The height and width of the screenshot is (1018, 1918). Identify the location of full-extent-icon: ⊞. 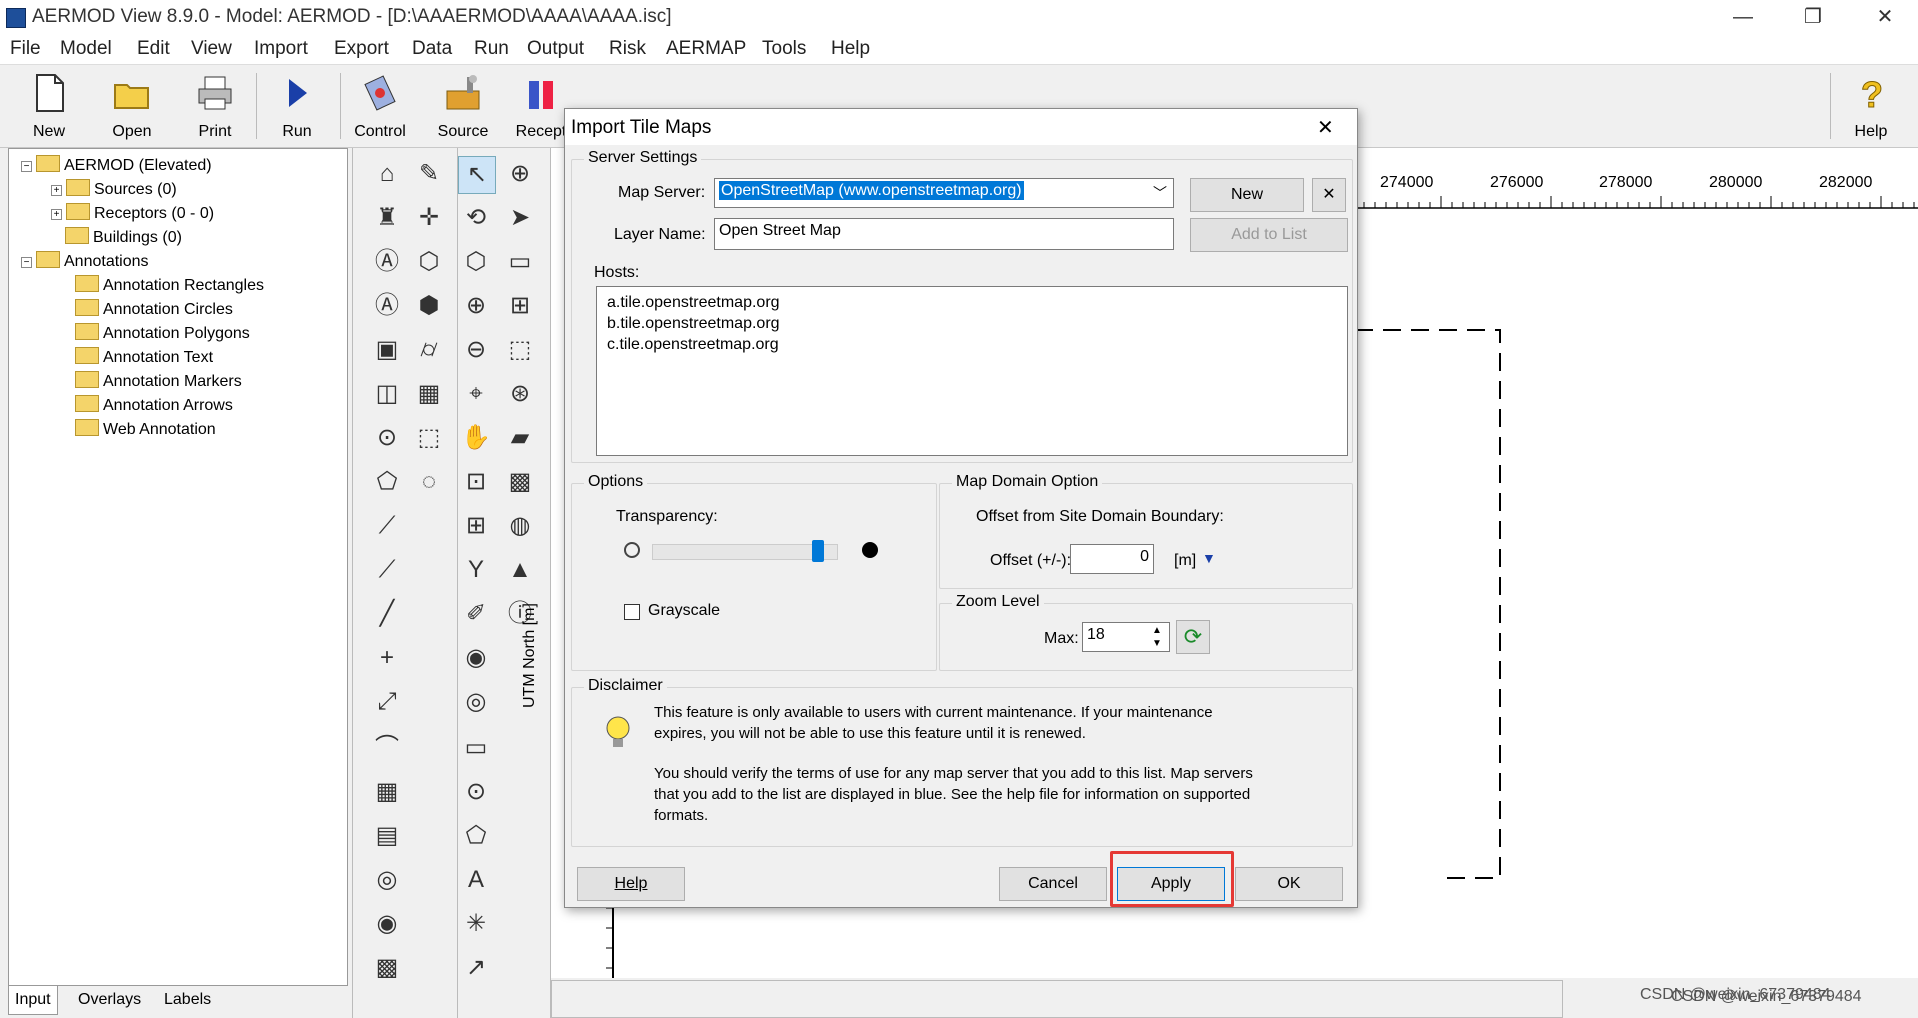
(476, 526).